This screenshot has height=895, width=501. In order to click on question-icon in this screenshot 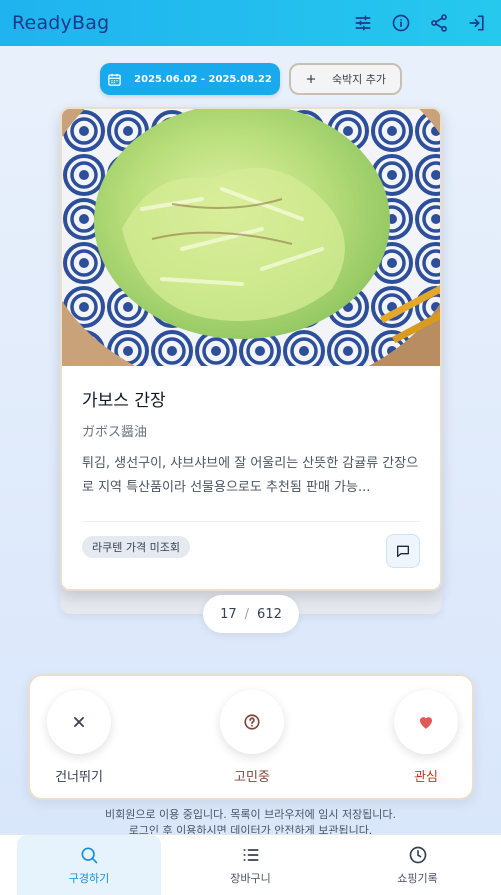, I will do `click(252, 722)`.